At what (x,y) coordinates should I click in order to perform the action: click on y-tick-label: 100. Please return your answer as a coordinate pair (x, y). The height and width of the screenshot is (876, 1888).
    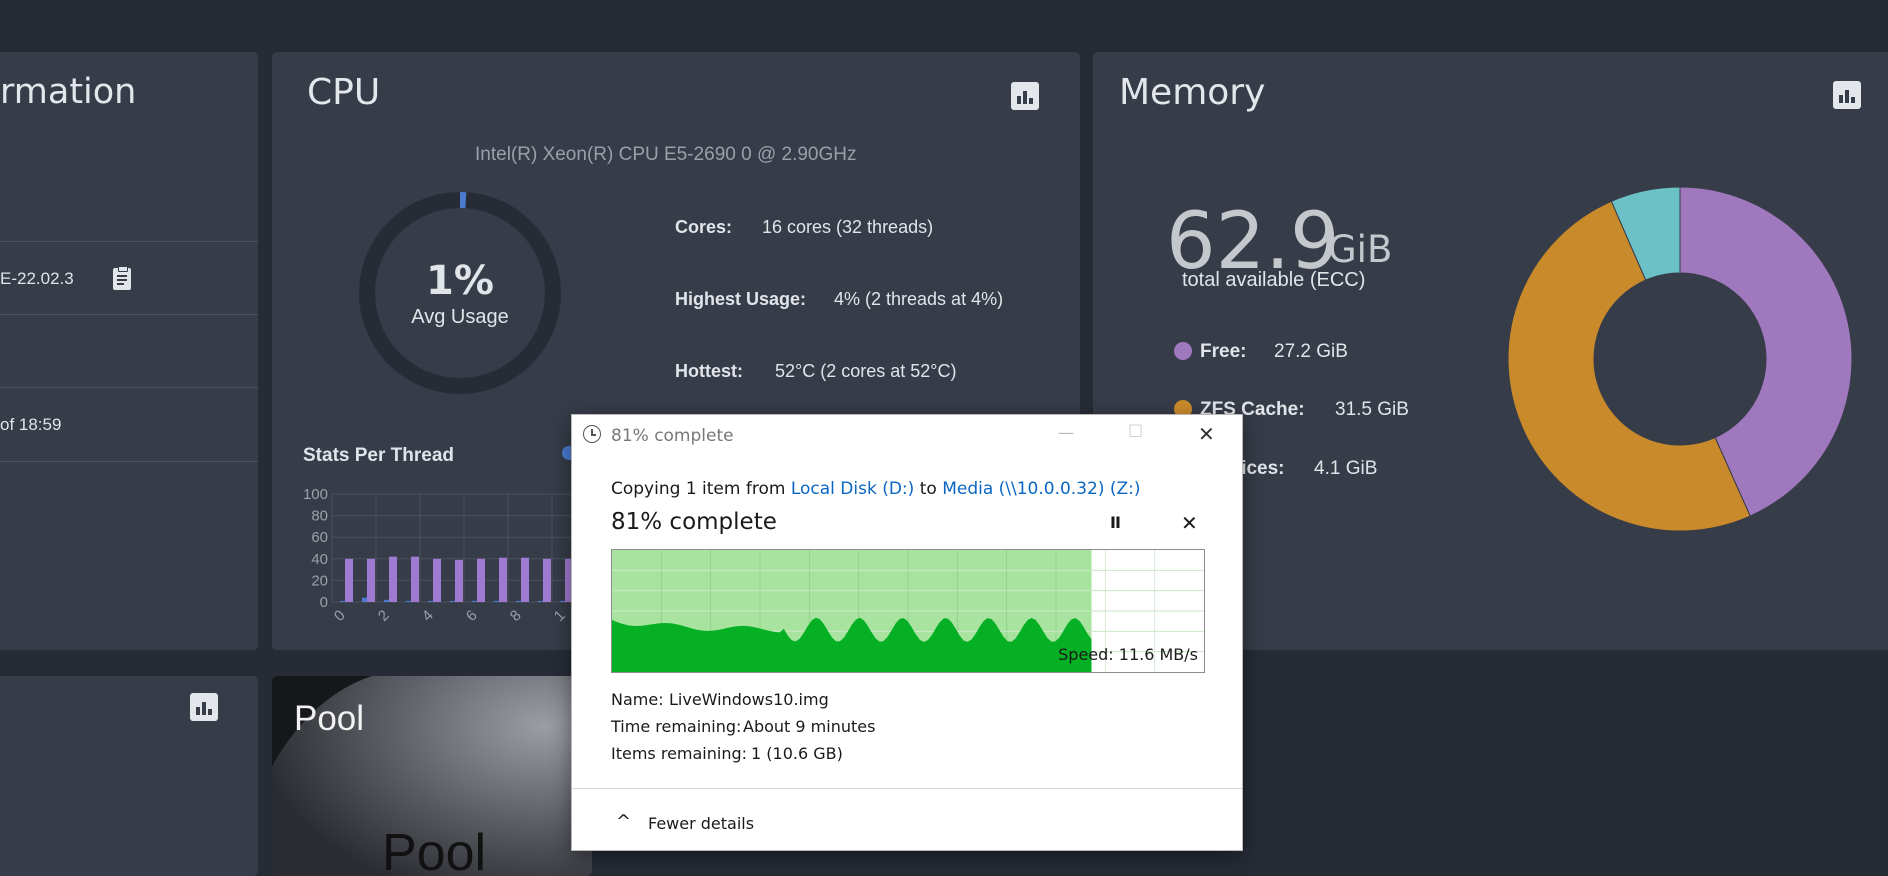
    Looking at the image, I should click on (315, 494).